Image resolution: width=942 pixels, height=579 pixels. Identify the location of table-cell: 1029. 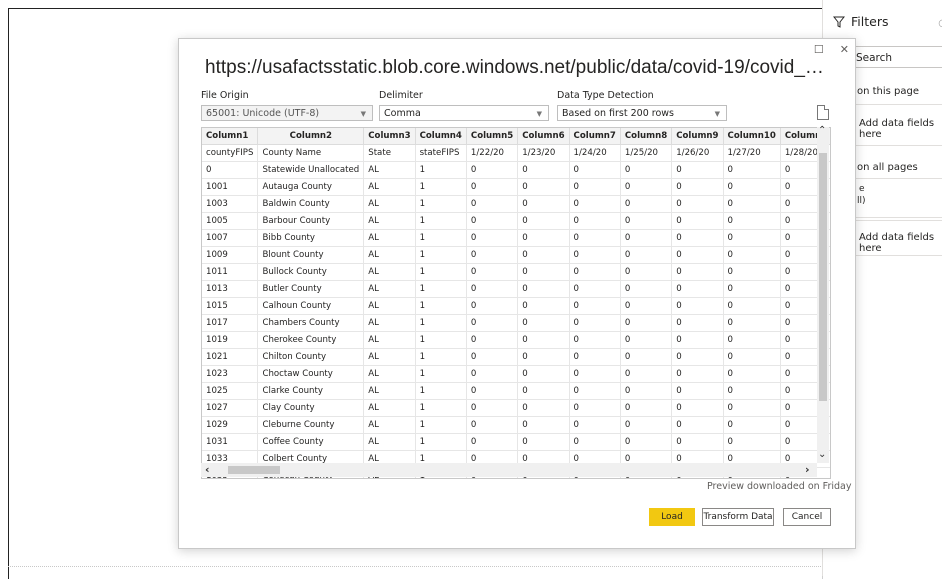
(230, 425).